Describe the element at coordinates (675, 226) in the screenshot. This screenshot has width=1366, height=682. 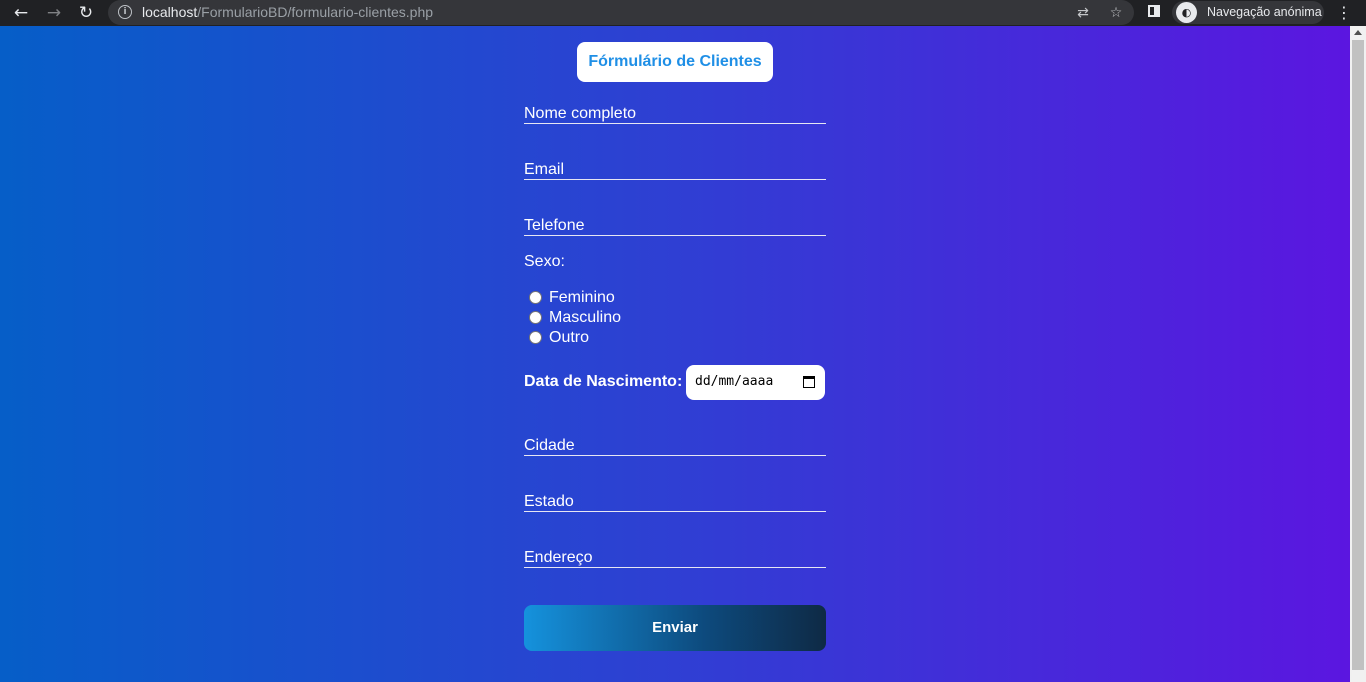
I see `telefone-field: Telefone` at that location.